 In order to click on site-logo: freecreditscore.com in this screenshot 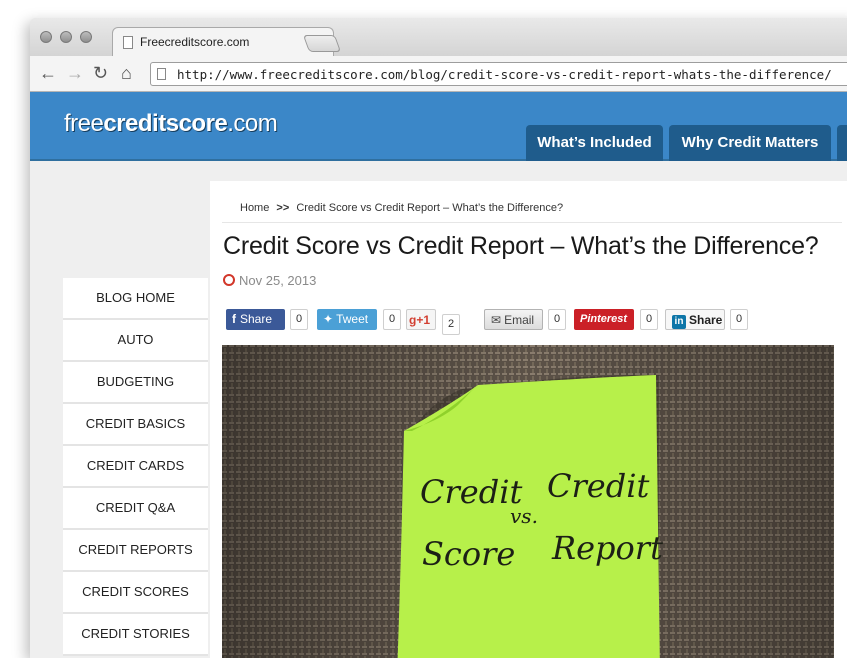, I will do `click(171, 124)`.